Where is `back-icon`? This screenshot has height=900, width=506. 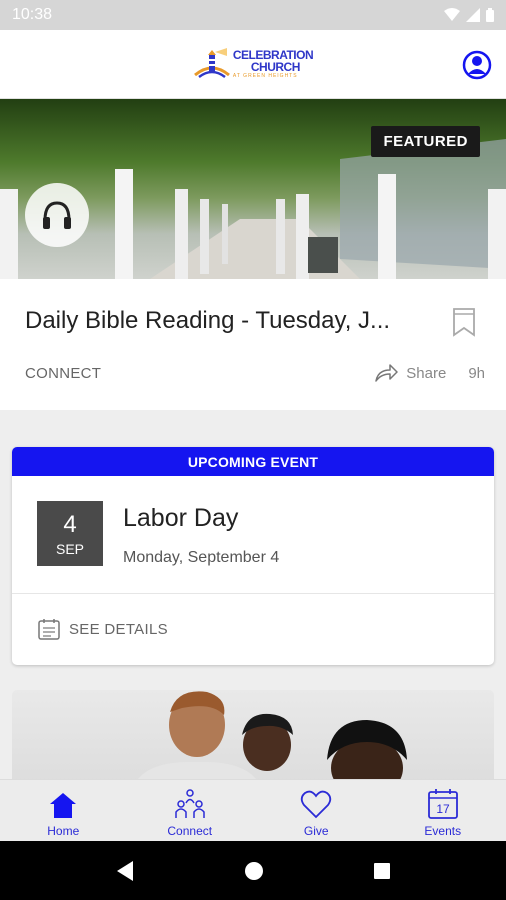 back-icon is located at coordinates (125, 871).